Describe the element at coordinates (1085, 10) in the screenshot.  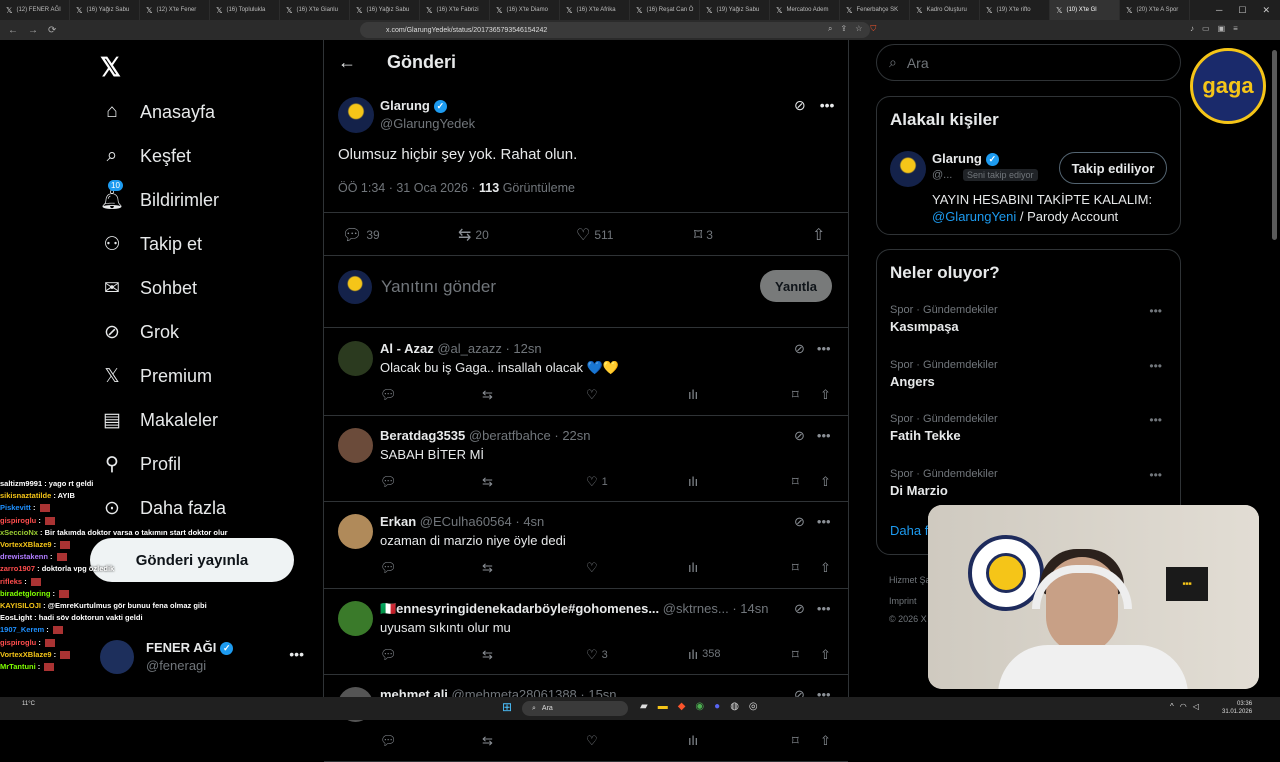
I see `browser-tab: 𝕏 (10) X'te Gl` at that location.